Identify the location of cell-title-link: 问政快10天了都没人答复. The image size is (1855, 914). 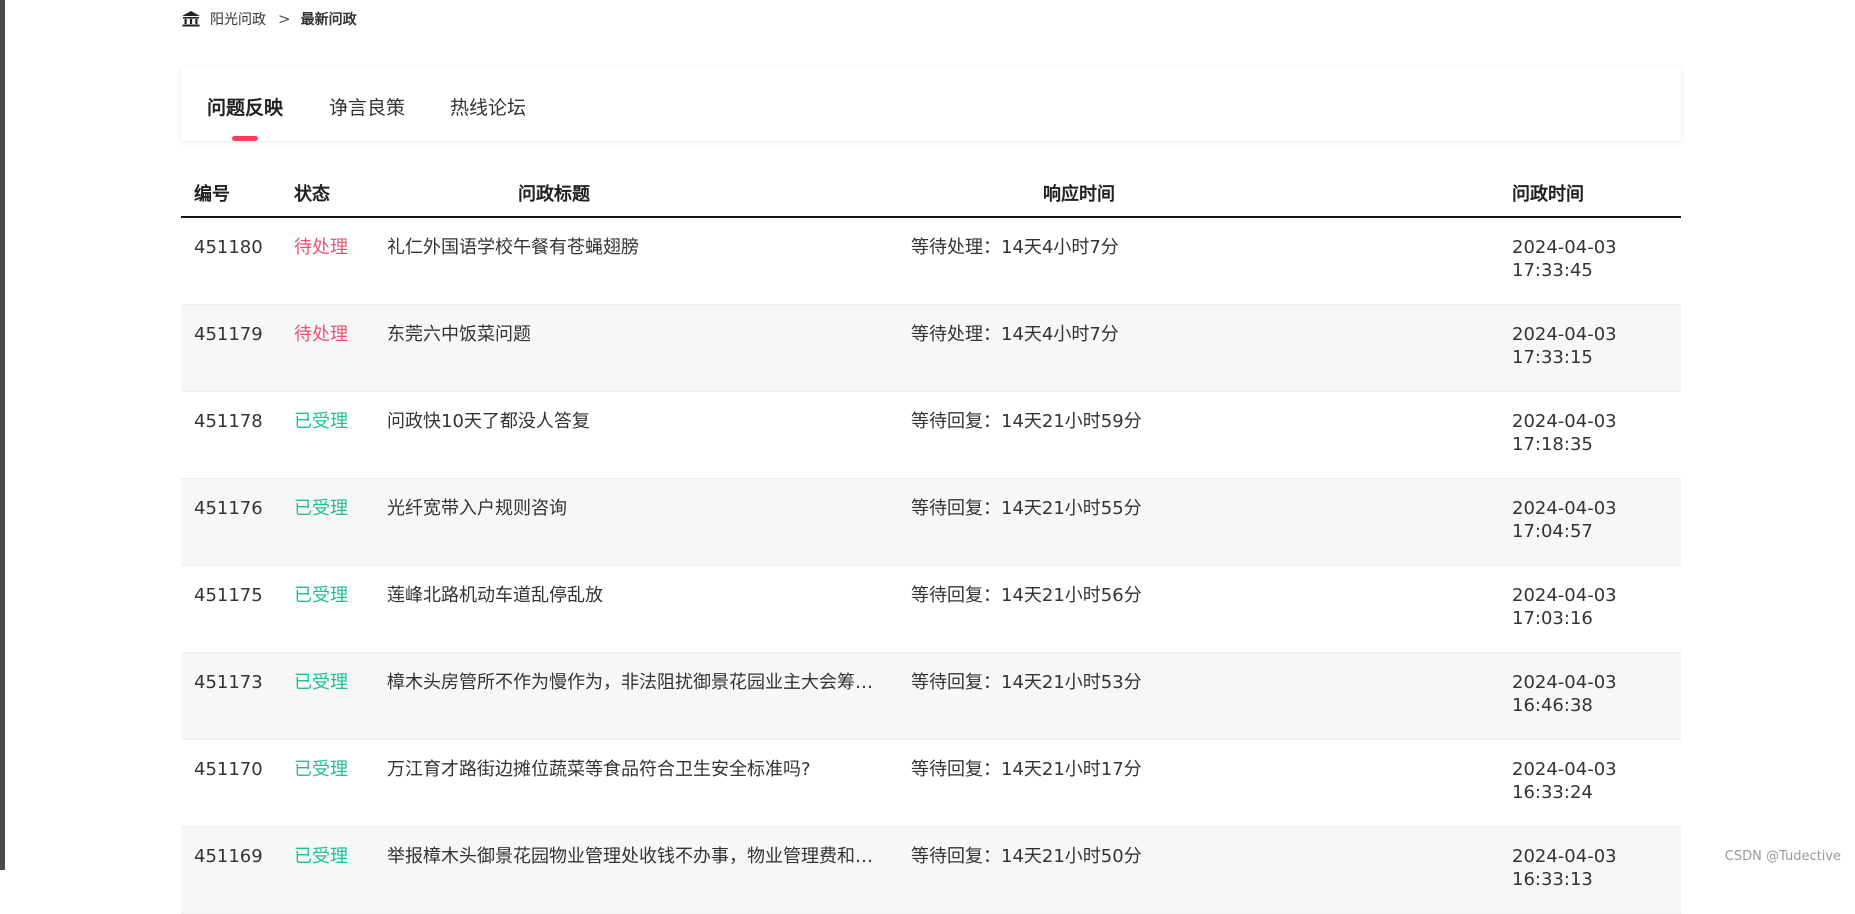
(634, 421).